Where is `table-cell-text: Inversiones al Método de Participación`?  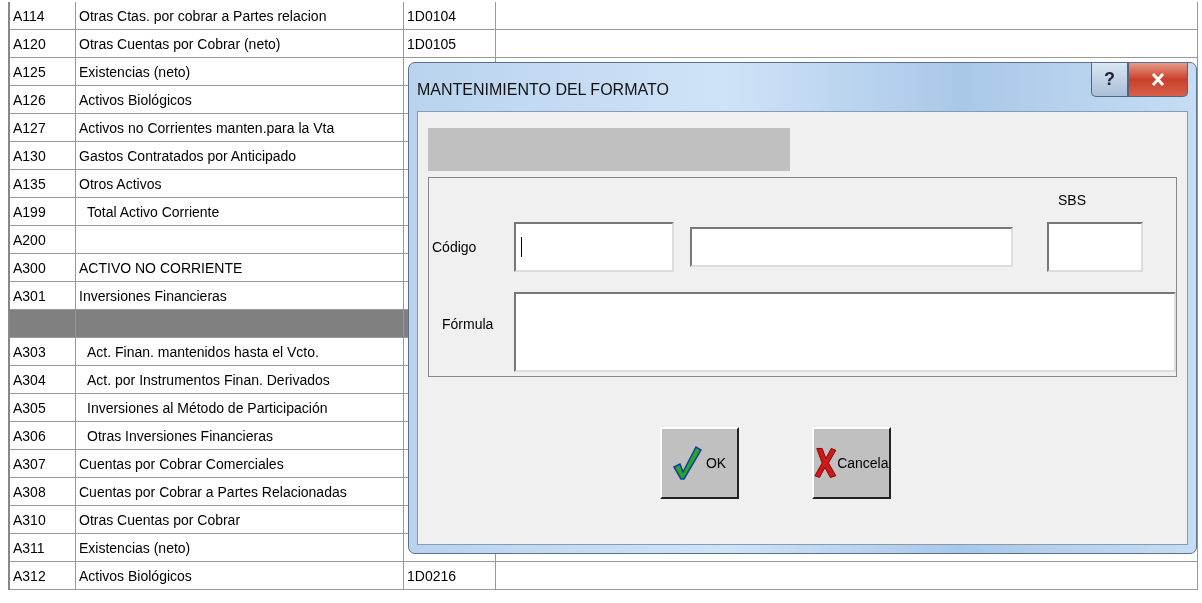 table-cell-text: Inversiones al Método de Participación is located at coordinates (207, 407).